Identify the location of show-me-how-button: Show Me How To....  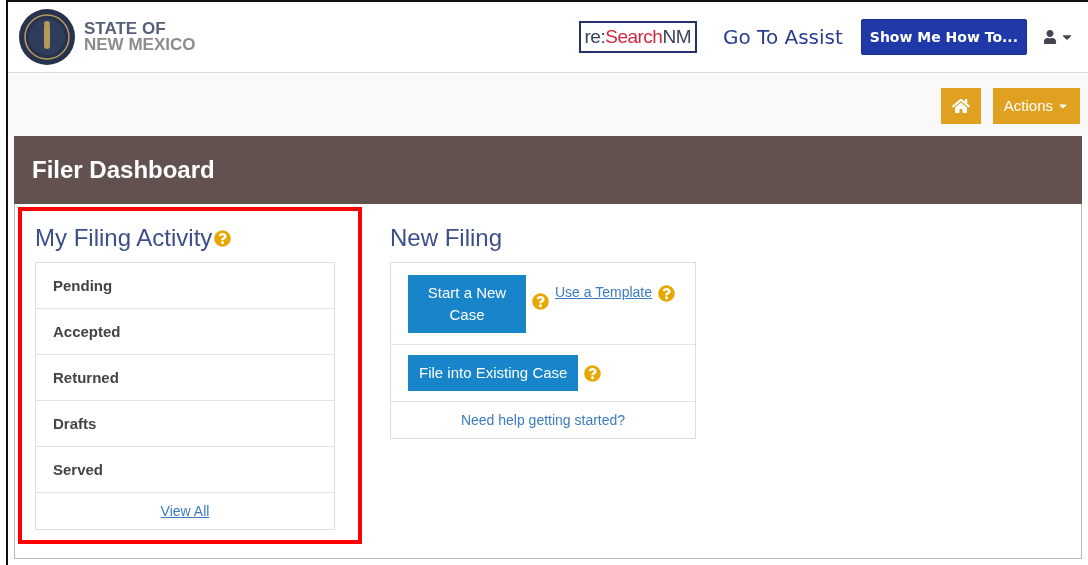
(943, 37).